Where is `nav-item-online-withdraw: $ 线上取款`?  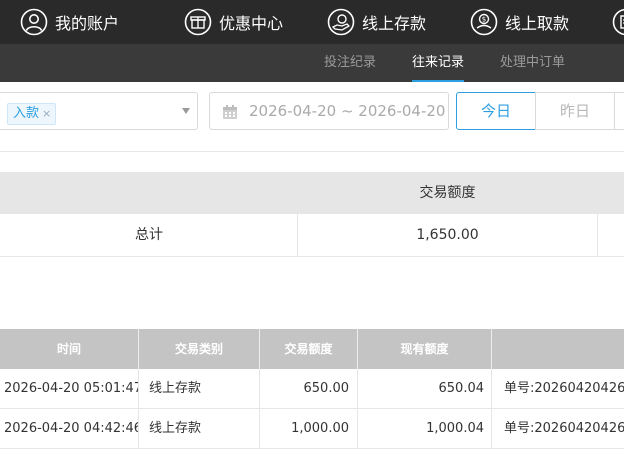 nav-item-online-withdraw: $ 线上取款 is located at coordinates (519, 22).